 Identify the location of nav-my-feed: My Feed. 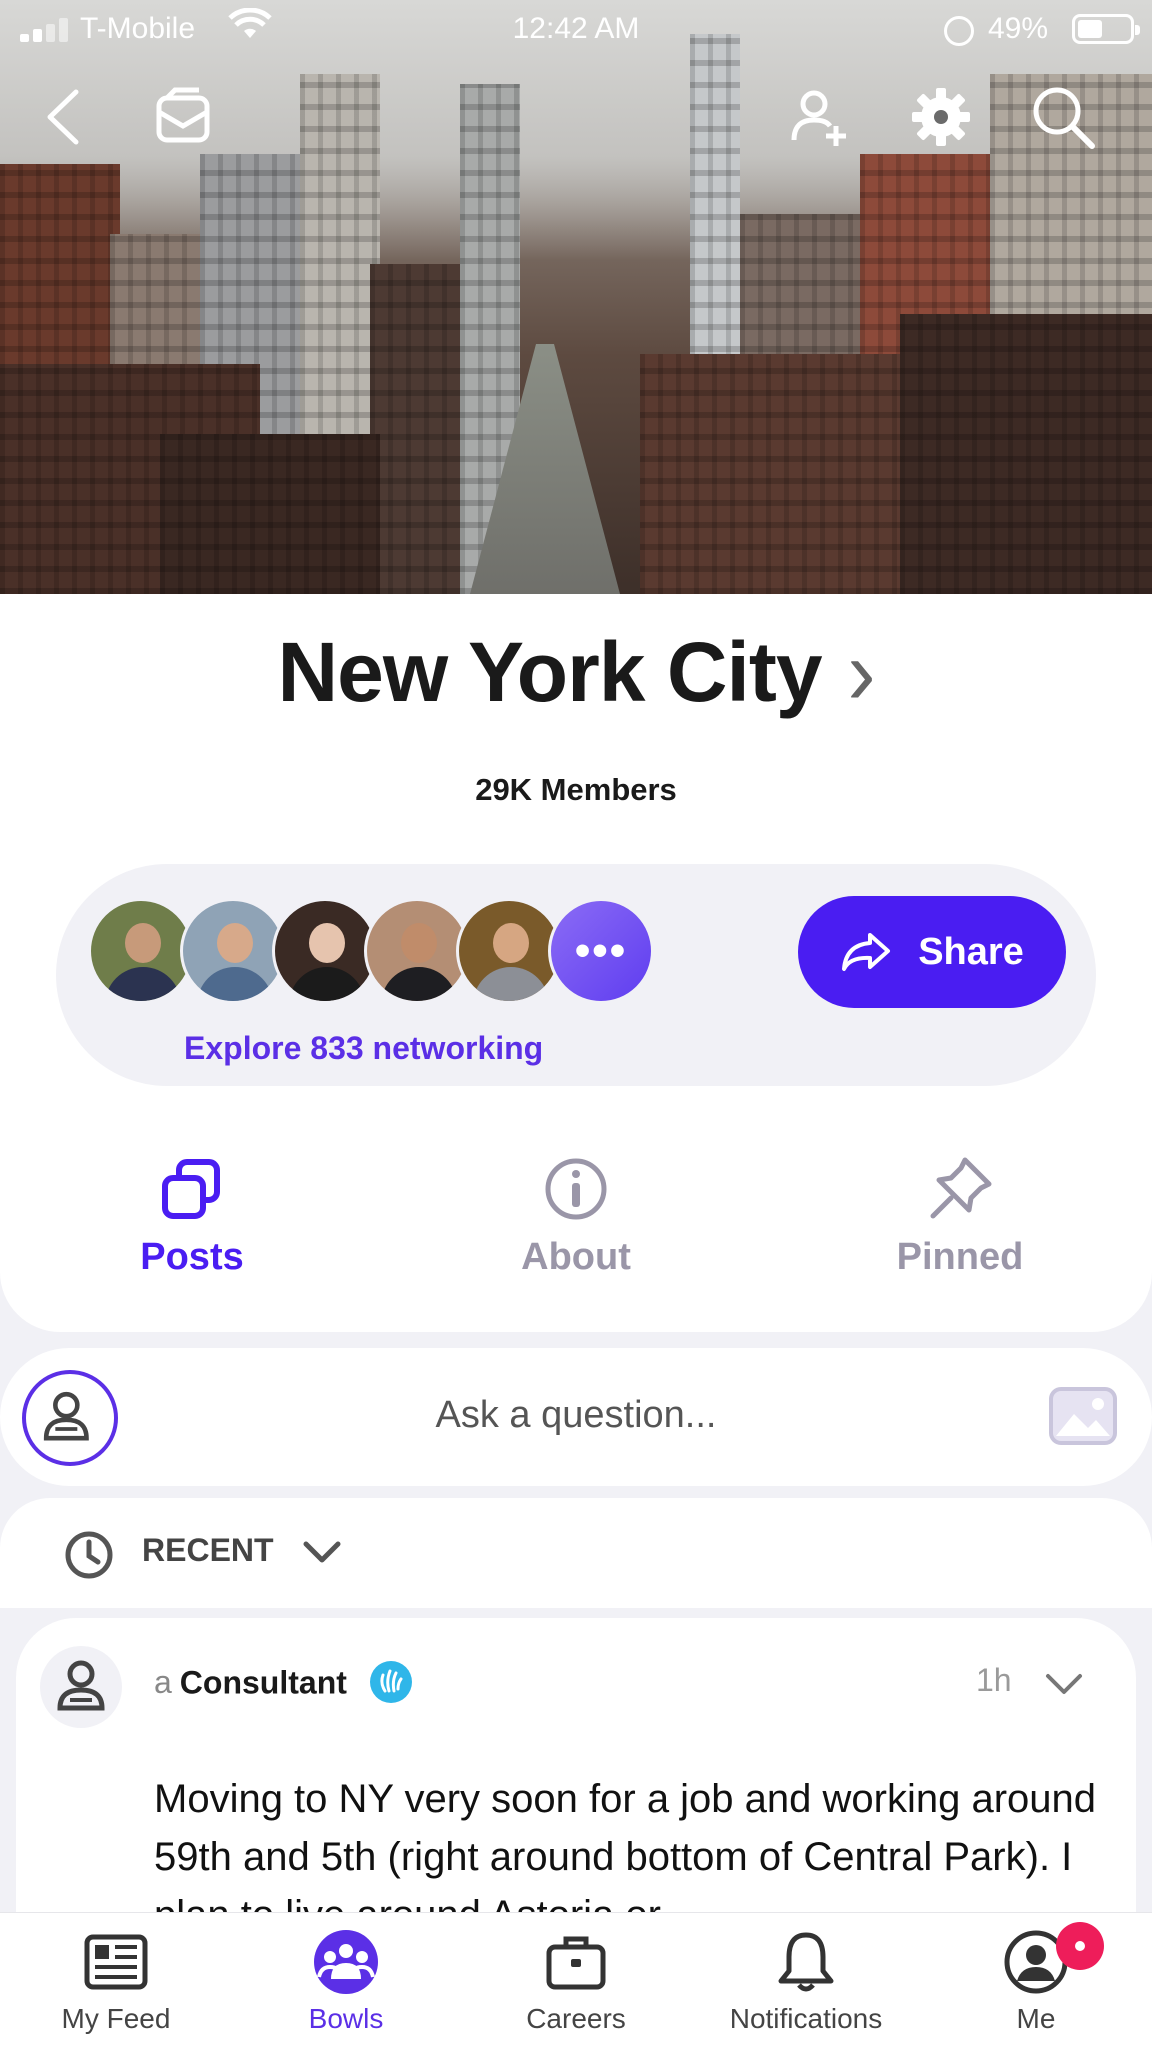
(116, 1981).